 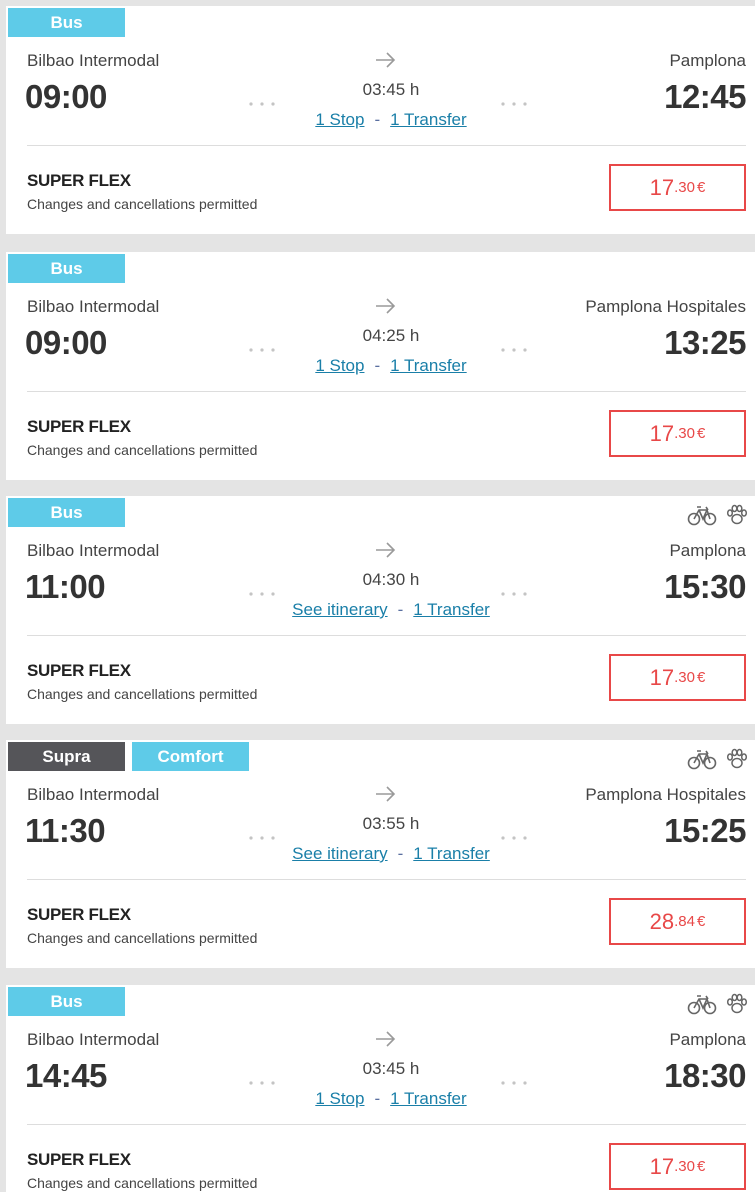 I want to click on badge-supra: Supra, so click(x=66, y=756).